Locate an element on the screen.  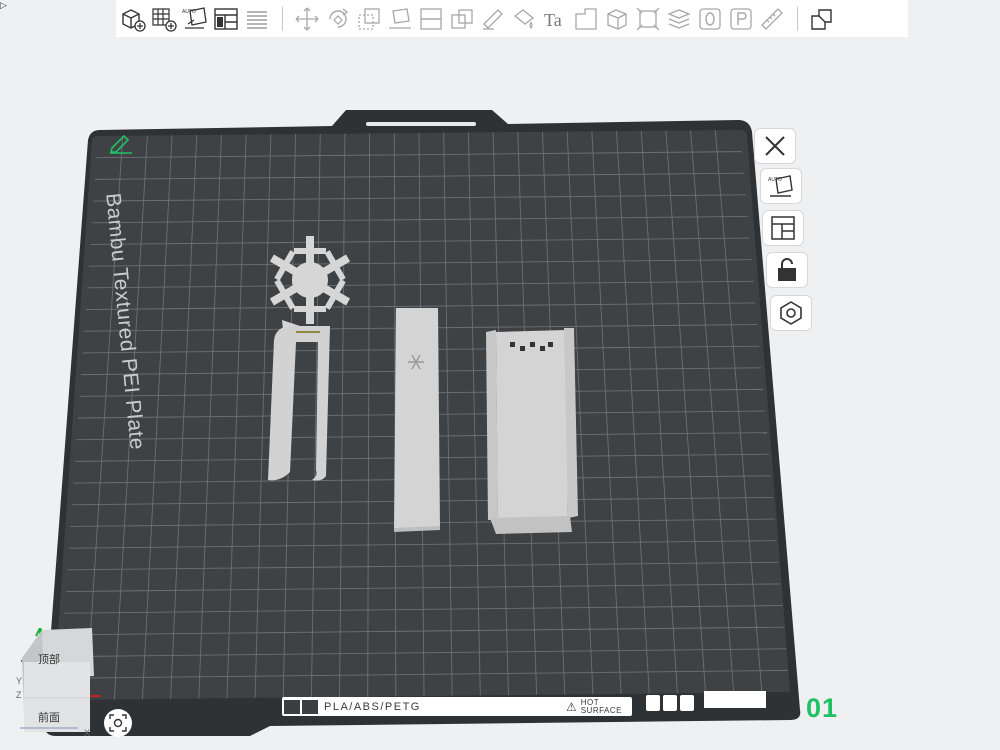
zero-icon is located at coordinates (710, 18).